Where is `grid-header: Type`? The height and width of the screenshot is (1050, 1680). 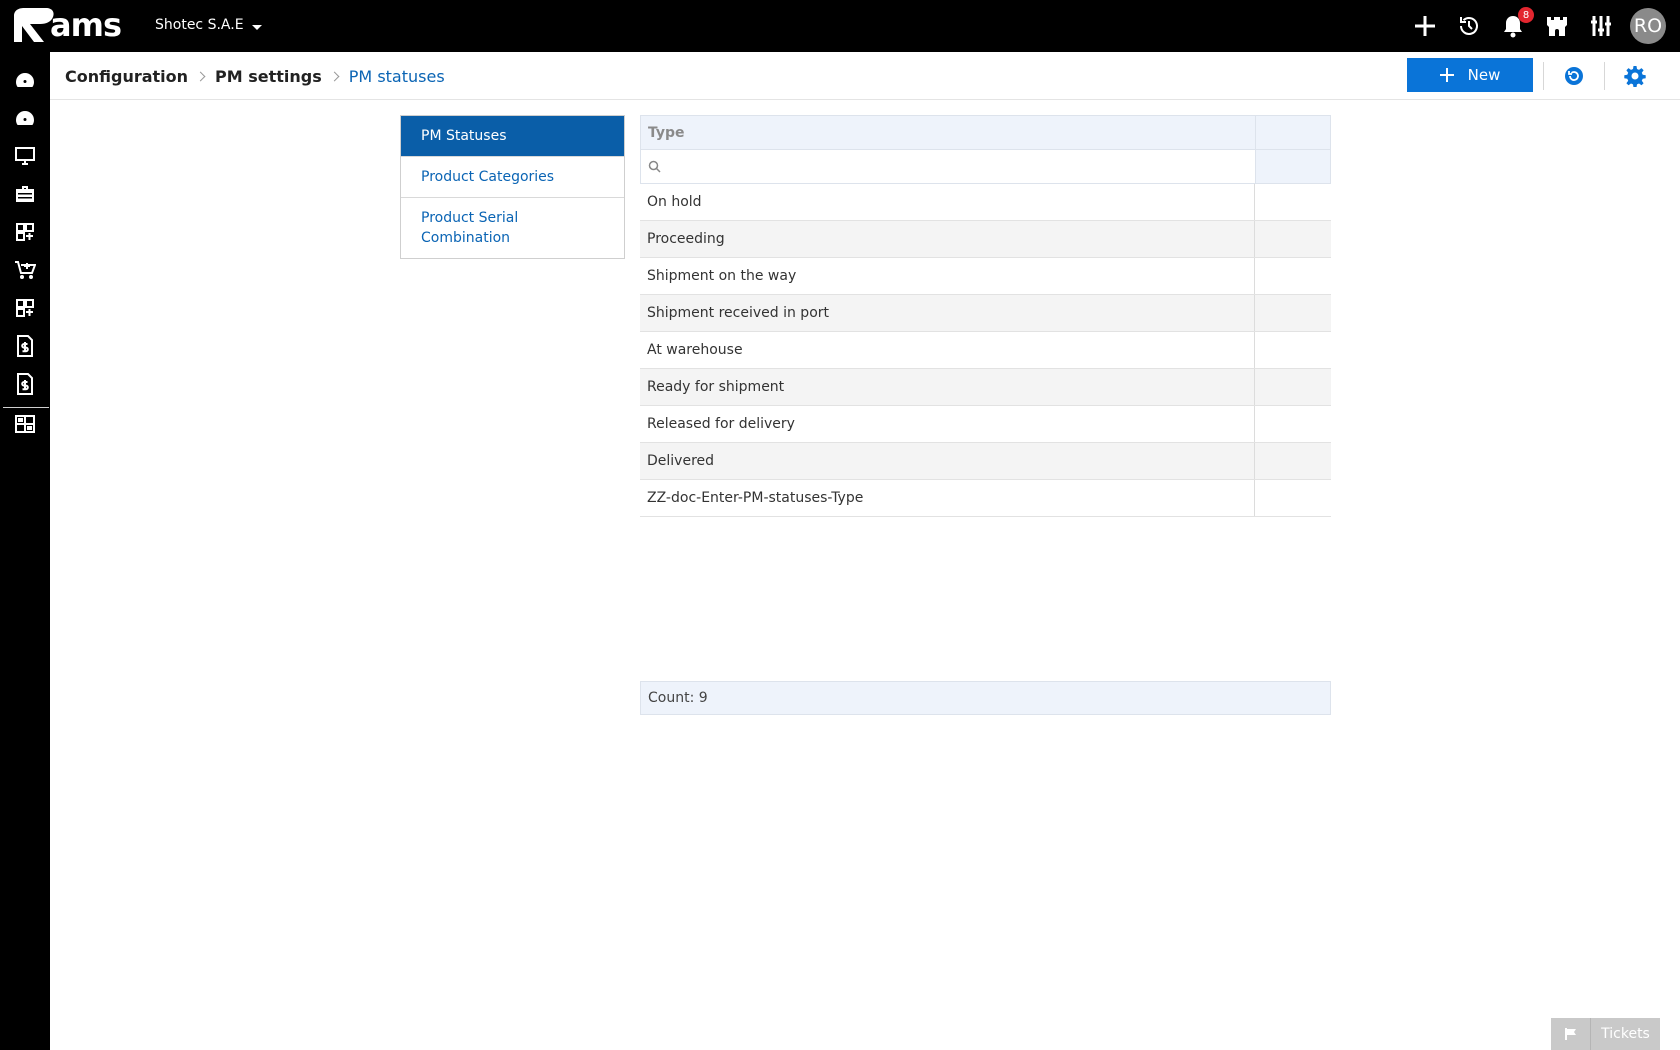 grid-header: Type is located at coordinates (985, 132).